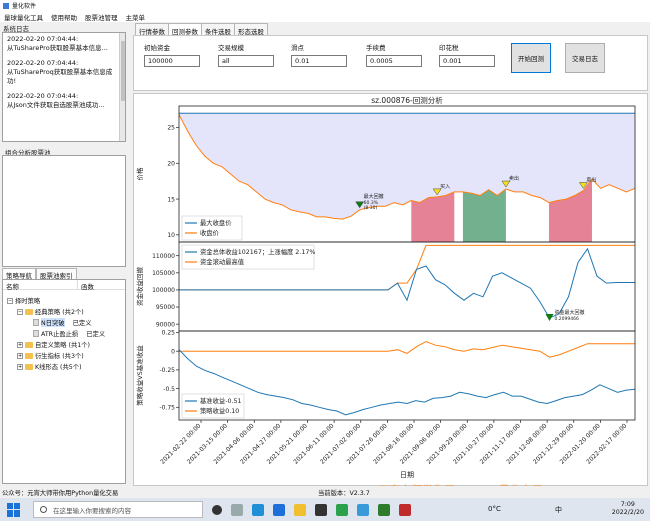 This screenshot has height=521, width=650. Describe the element at coordinates (407, 475) in the screenshot. I see `x-axis-label: 日期` at that location.